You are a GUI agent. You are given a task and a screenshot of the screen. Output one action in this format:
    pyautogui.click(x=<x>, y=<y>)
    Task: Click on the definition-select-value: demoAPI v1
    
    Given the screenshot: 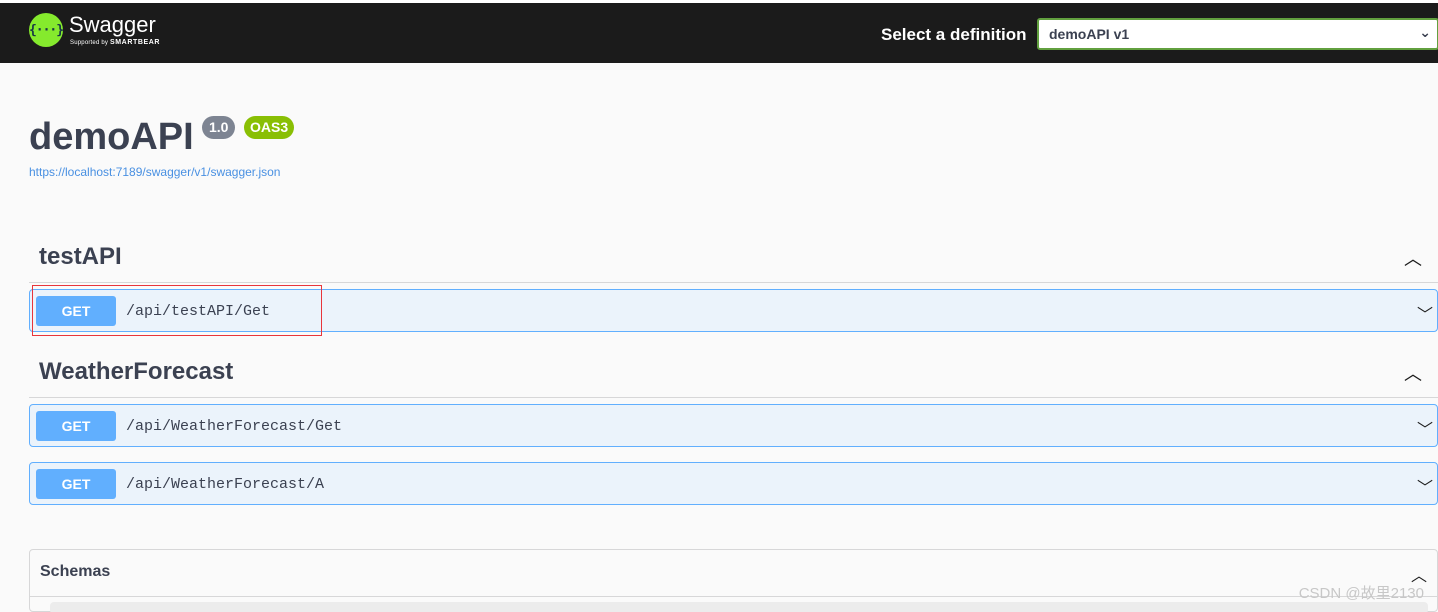 What is the action you would take?
    pyautogui.click(x=1089, y=34)
    